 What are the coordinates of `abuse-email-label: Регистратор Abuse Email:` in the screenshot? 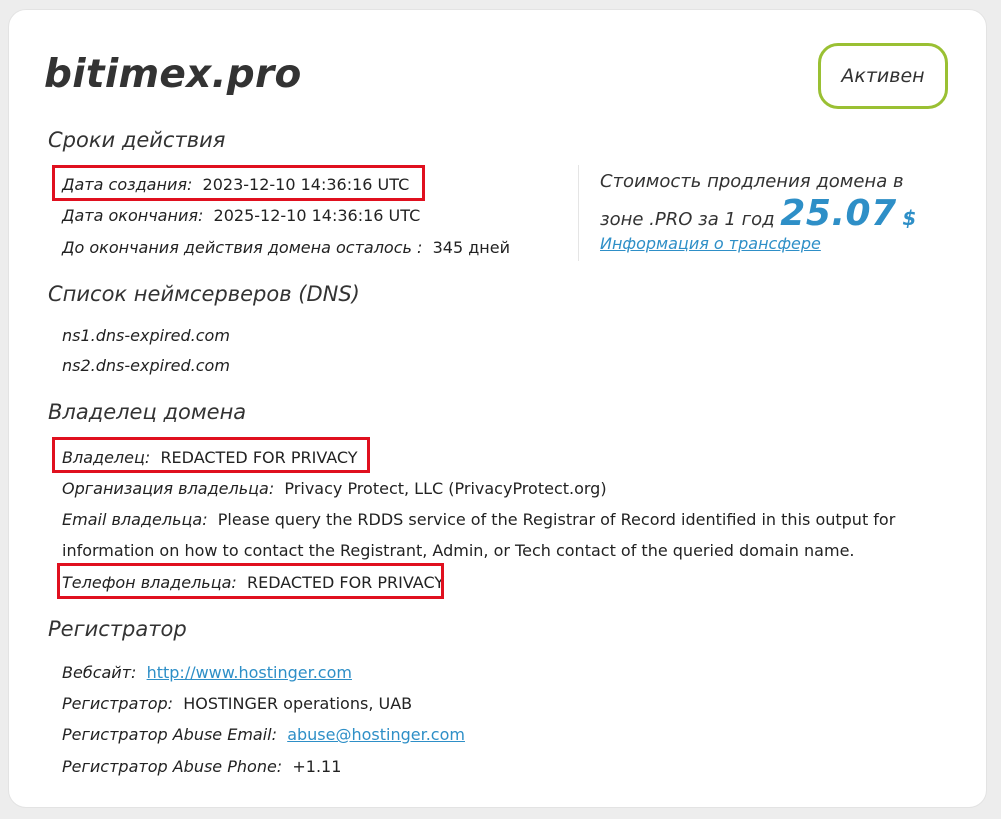 It's located at (170, 734).